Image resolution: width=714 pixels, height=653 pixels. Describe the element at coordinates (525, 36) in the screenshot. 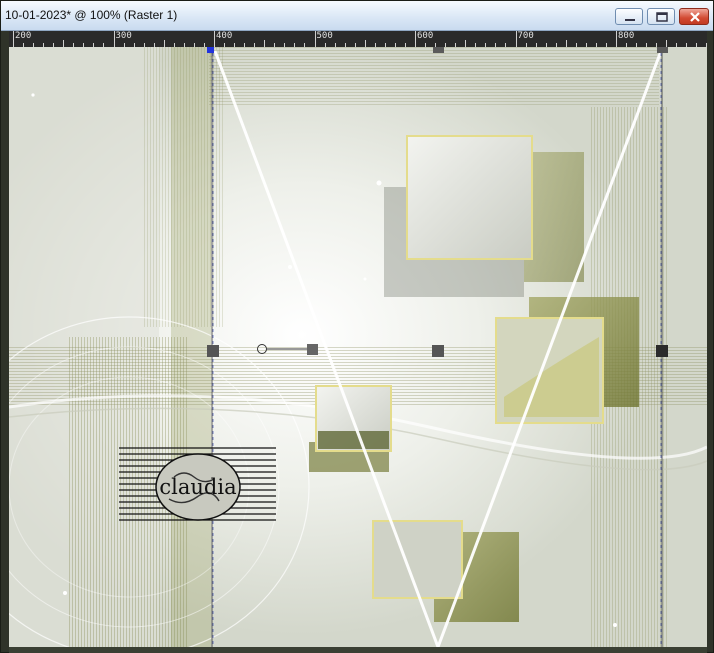

I see `ruler-label: 700` at that location.